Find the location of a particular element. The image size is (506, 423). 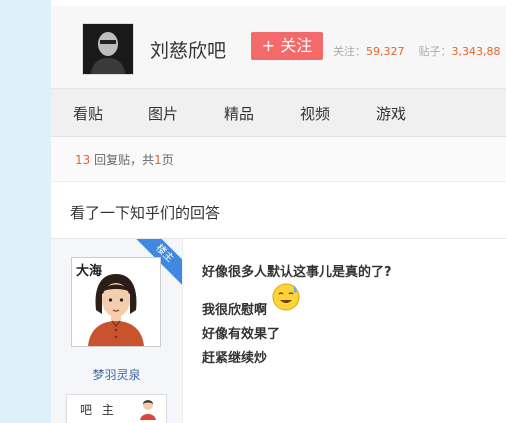

posts-count: 3,343,88 is located at coordinates (476, 51).